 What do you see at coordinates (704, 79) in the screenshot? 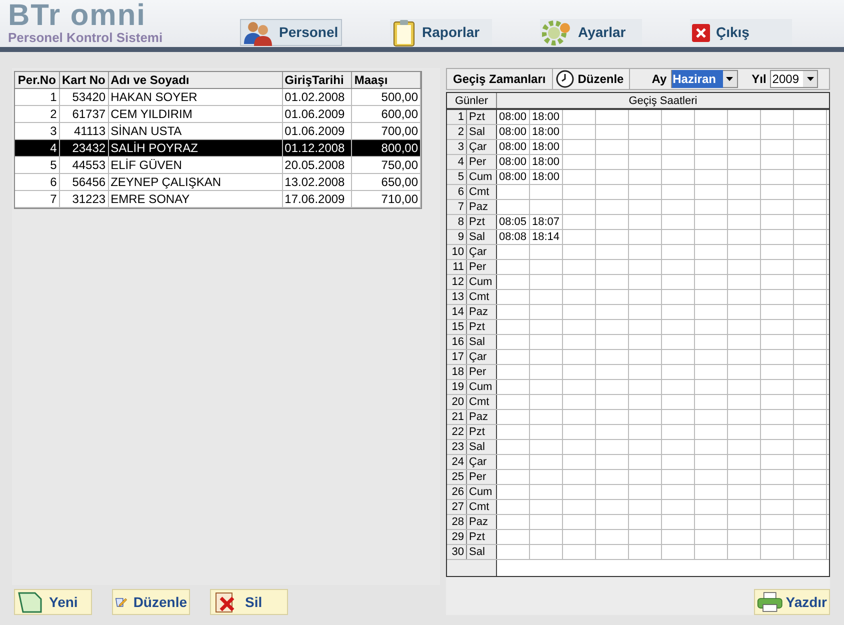
I see `month-dropdown: Haziran` at bounding box center [704, 79].